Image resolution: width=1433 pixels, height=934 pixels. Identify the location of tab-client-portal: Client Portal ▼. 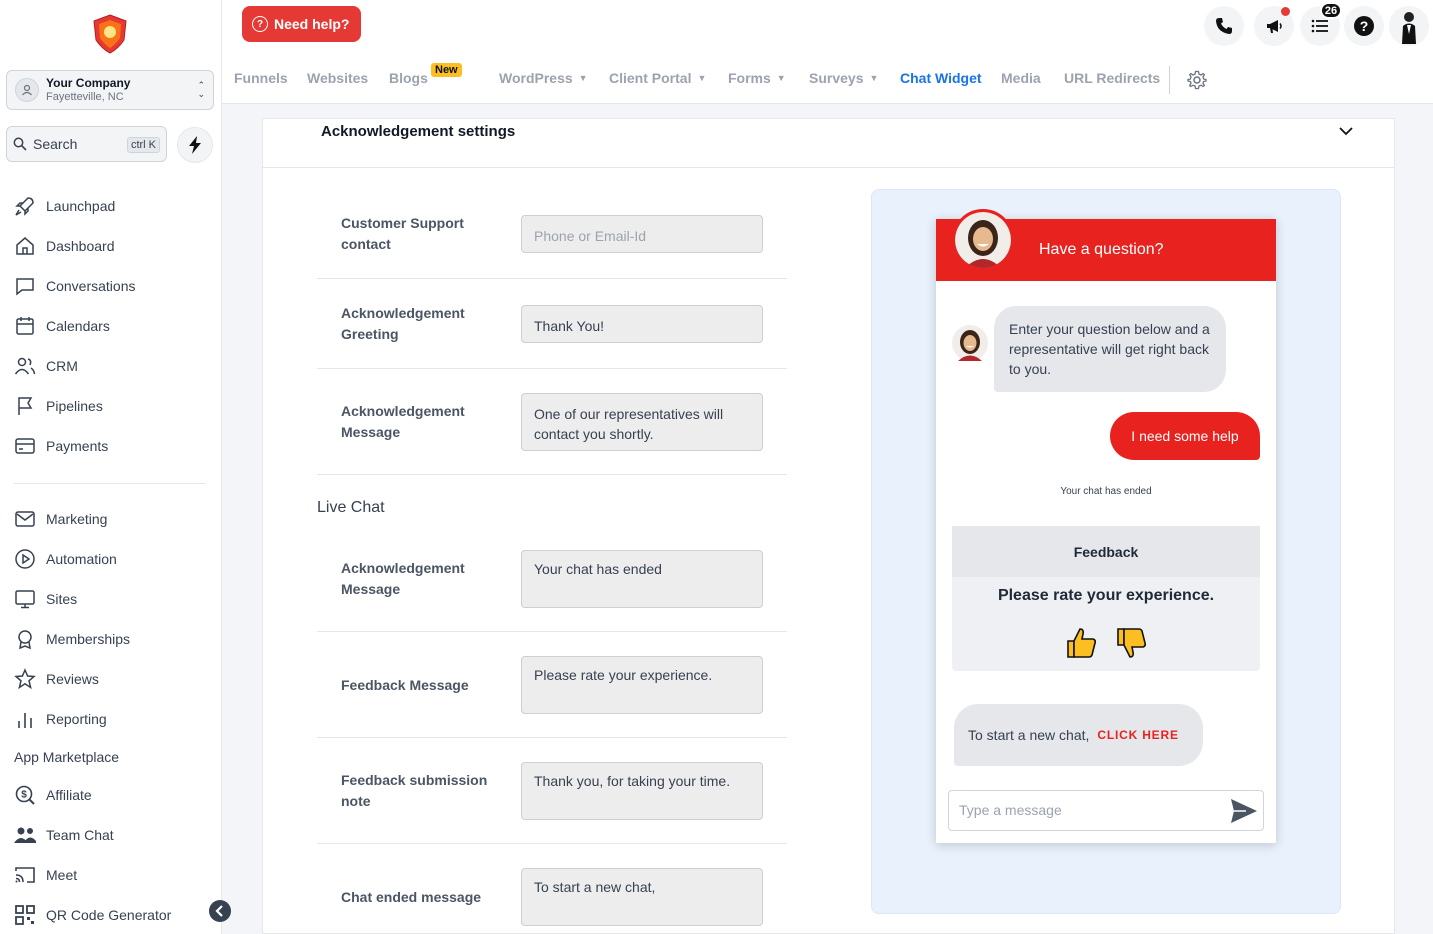
(657, 78).